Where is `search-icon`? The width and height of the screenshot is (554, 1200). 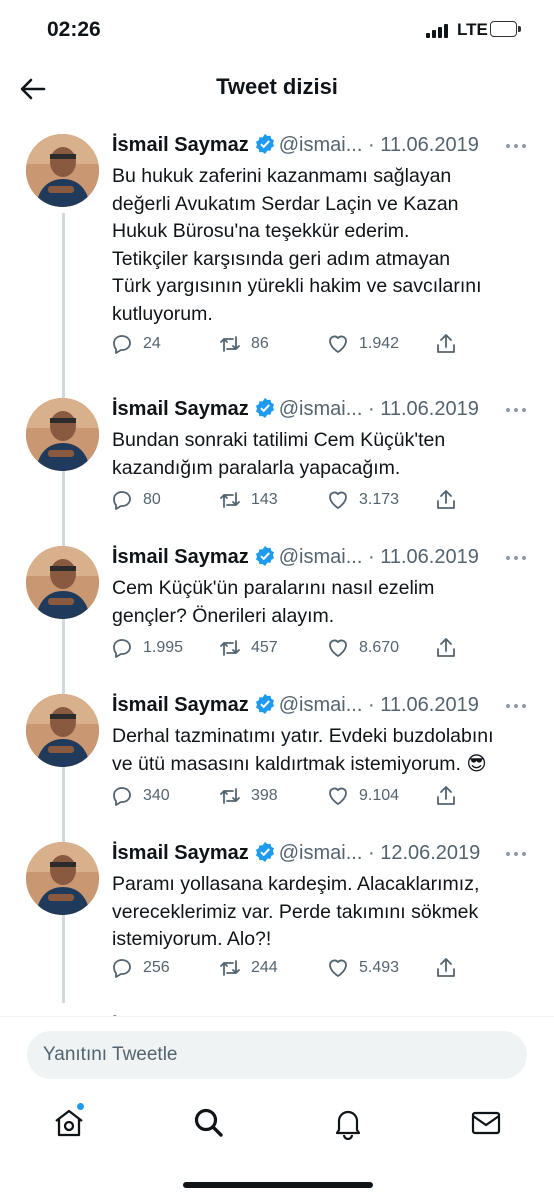
search-icon is located at coordinates (209, 1123).